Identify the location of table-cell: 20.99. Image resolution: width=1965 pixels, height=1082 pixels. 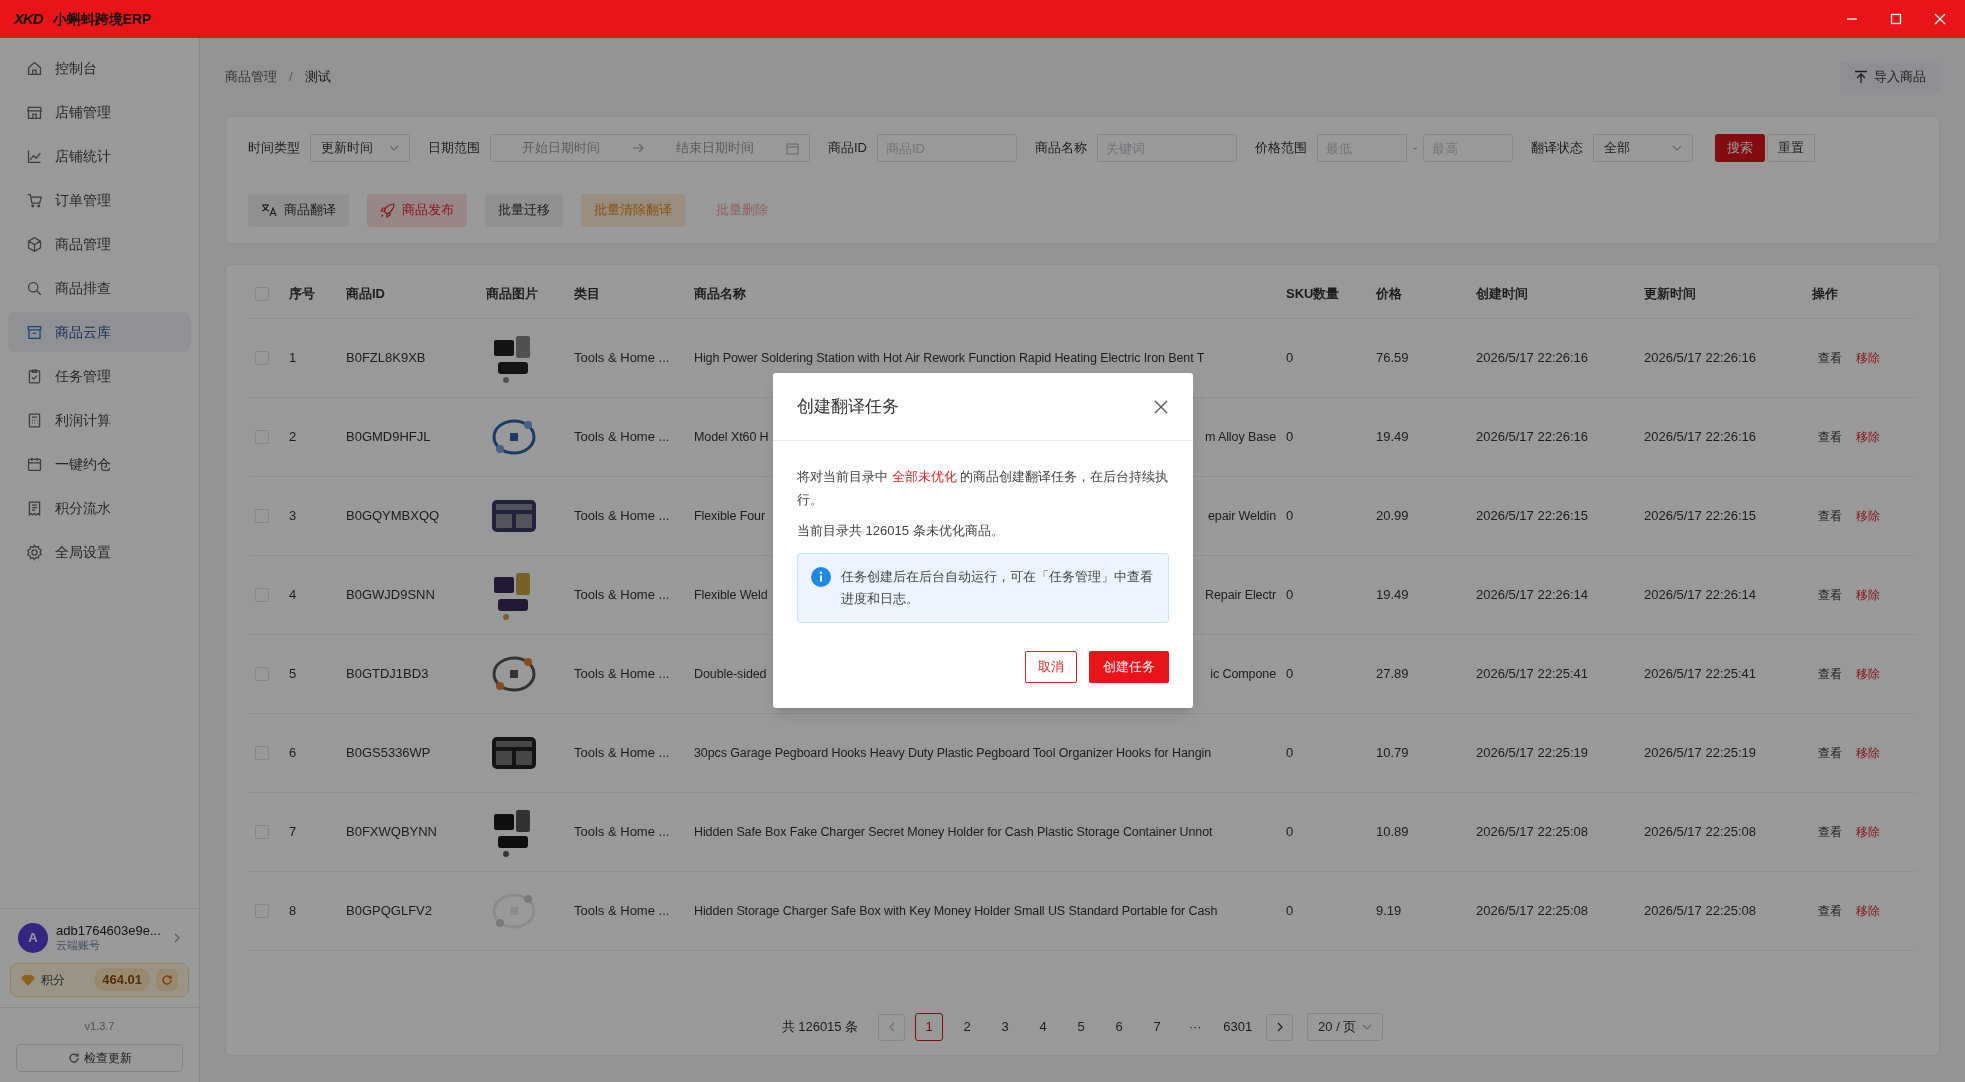
(1392, 516).